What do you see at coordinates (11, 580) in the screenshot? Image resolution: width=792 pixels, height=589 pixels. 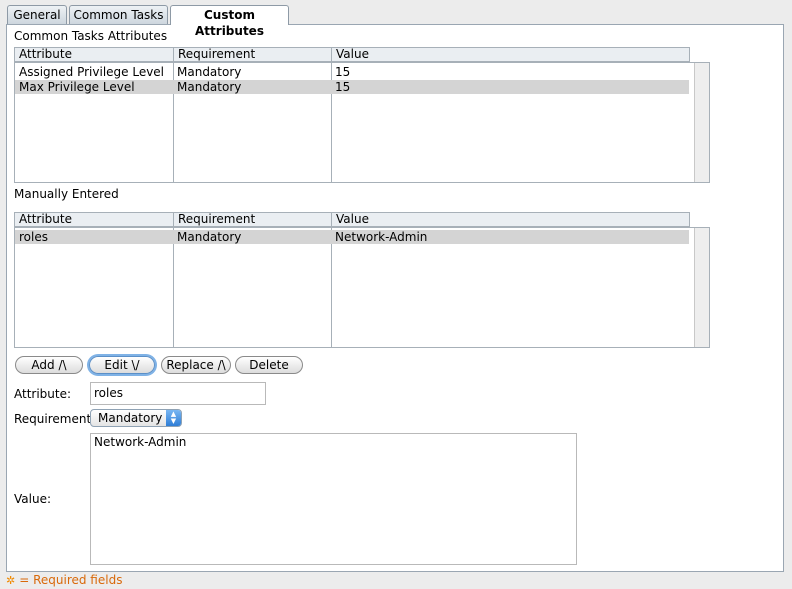 I see `required-asterisk-icon: ✲` at bounding box center [11, 580].